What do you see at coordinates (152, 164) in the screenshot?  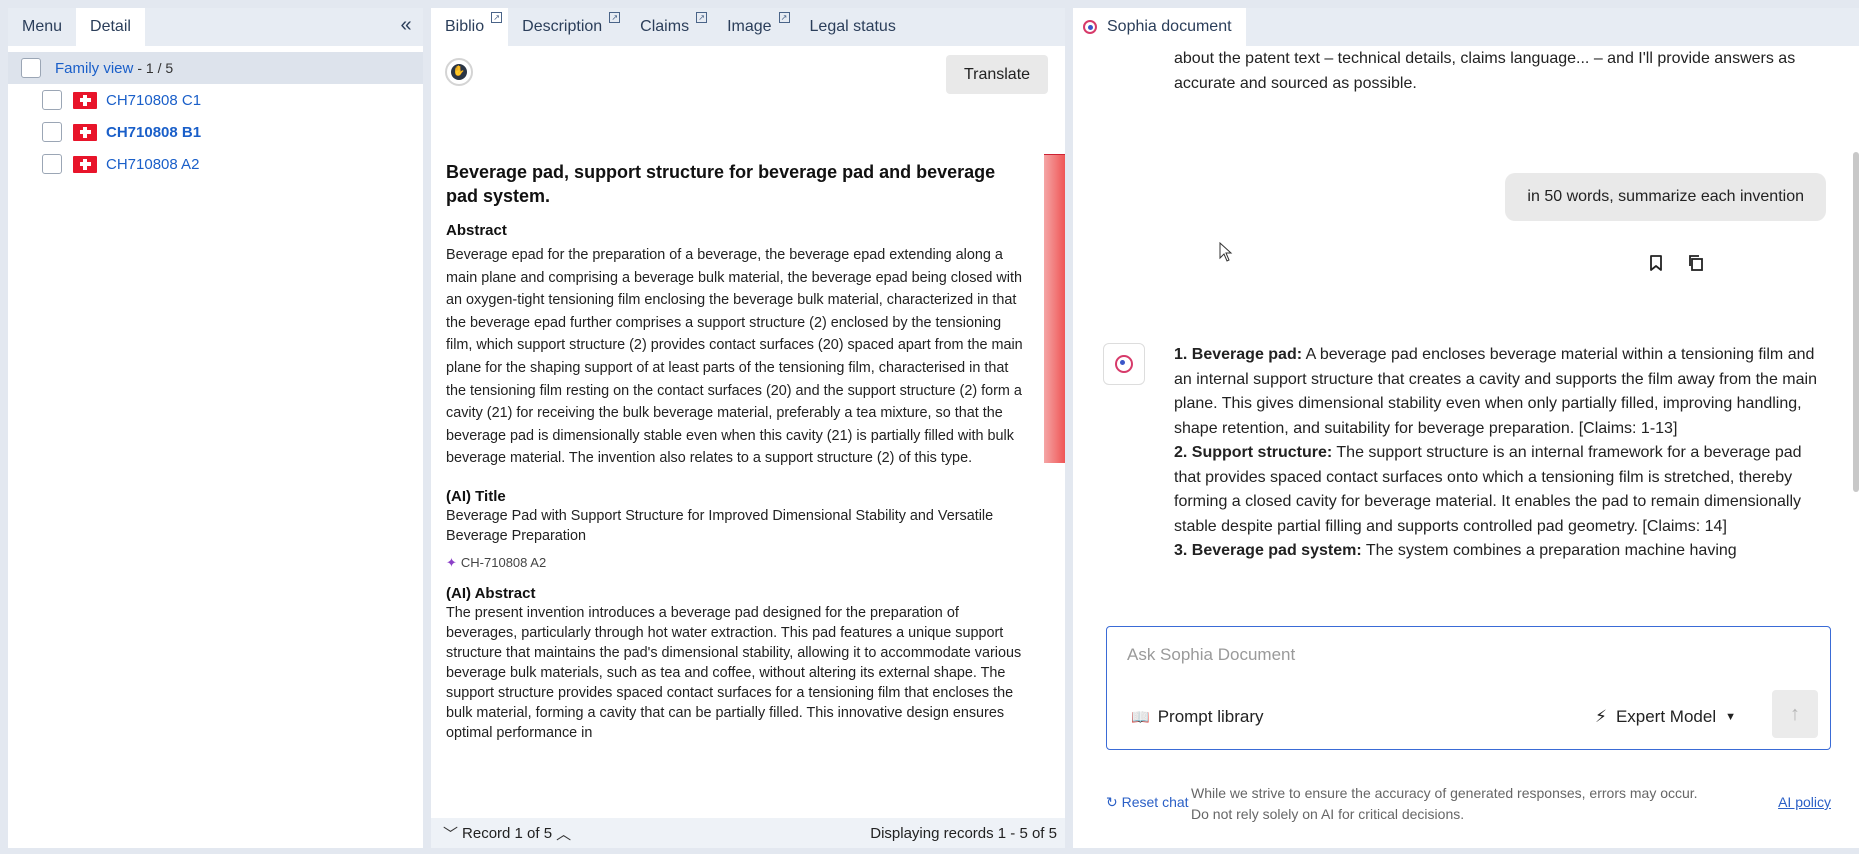 I see `member-link: CH710808 A2` at bounding box center [152, 164].